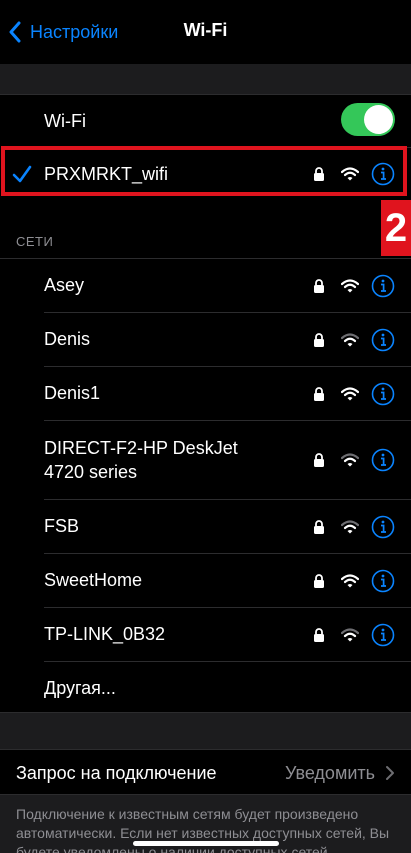  What do you see at coordinates (93, 580) in the screenshot?
I see `network-name: SweetHome` at bounding box center [93, 580].